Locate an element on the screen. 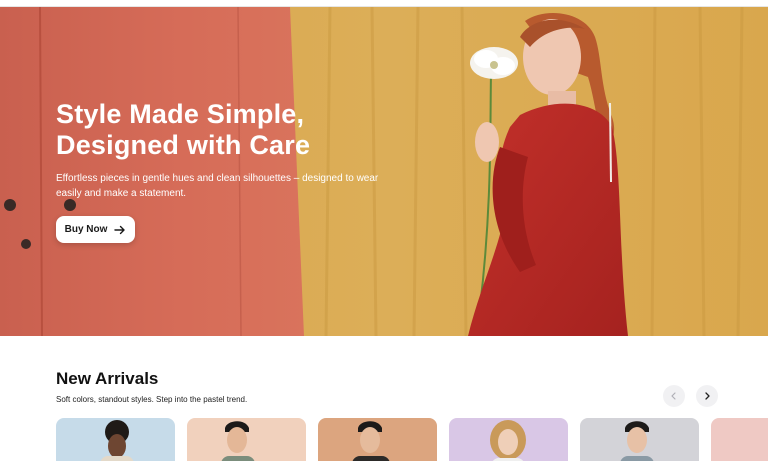  hero-title-line-1: Style Made Simple, is located at coordinates (180, 114).